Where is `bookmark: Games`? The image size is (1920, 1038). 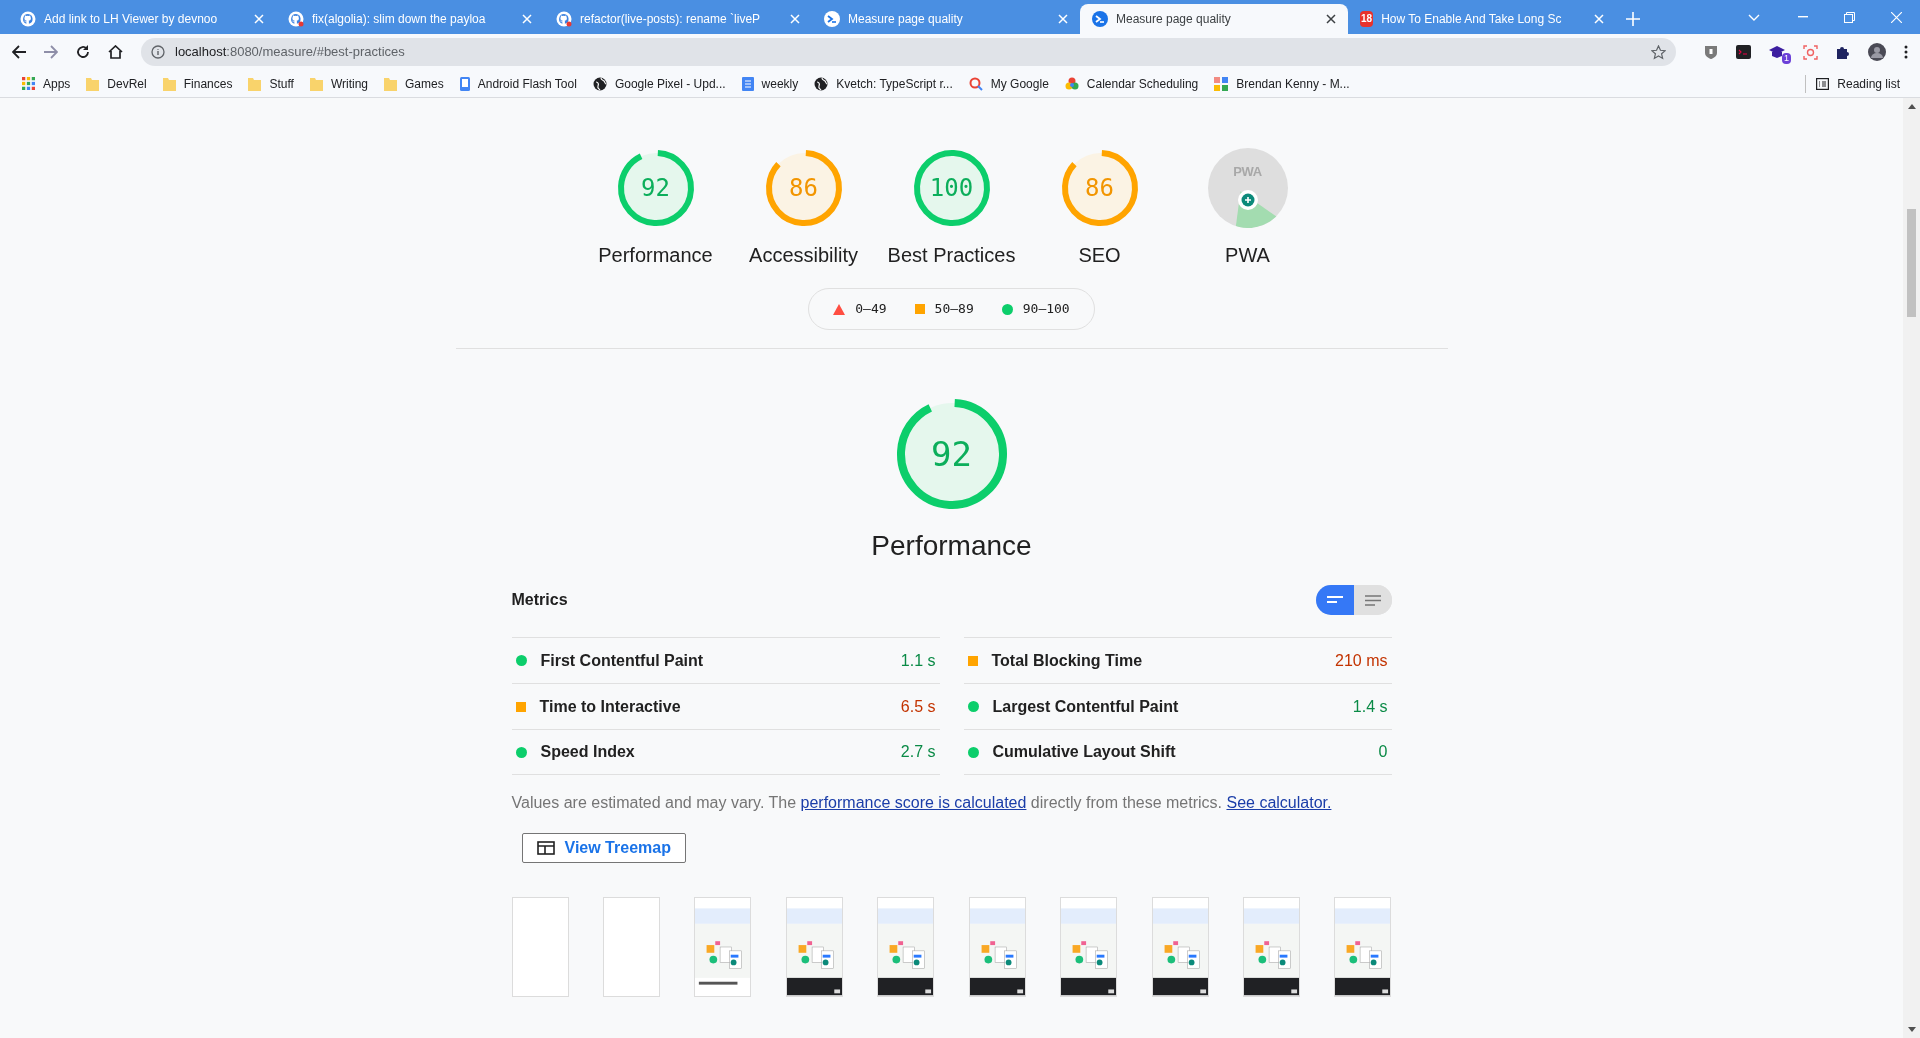
bookmark: Games is located at coordinates (414, 83).